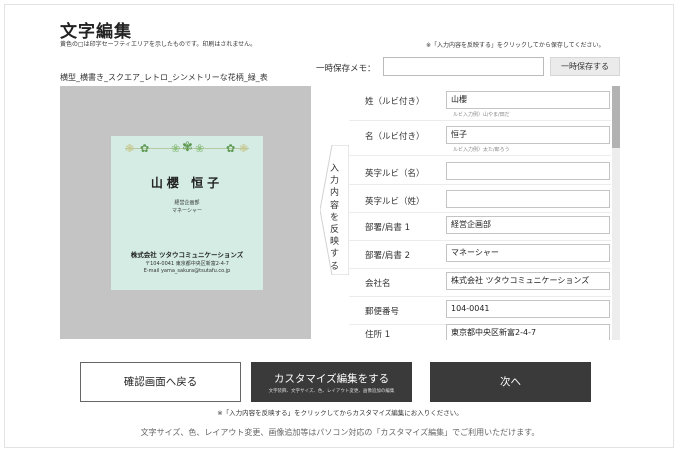 The image size is (680, 453). Describe the element at coordinates (378, 335) in the screenshot. I see `field-label: 住所 1` at that location.